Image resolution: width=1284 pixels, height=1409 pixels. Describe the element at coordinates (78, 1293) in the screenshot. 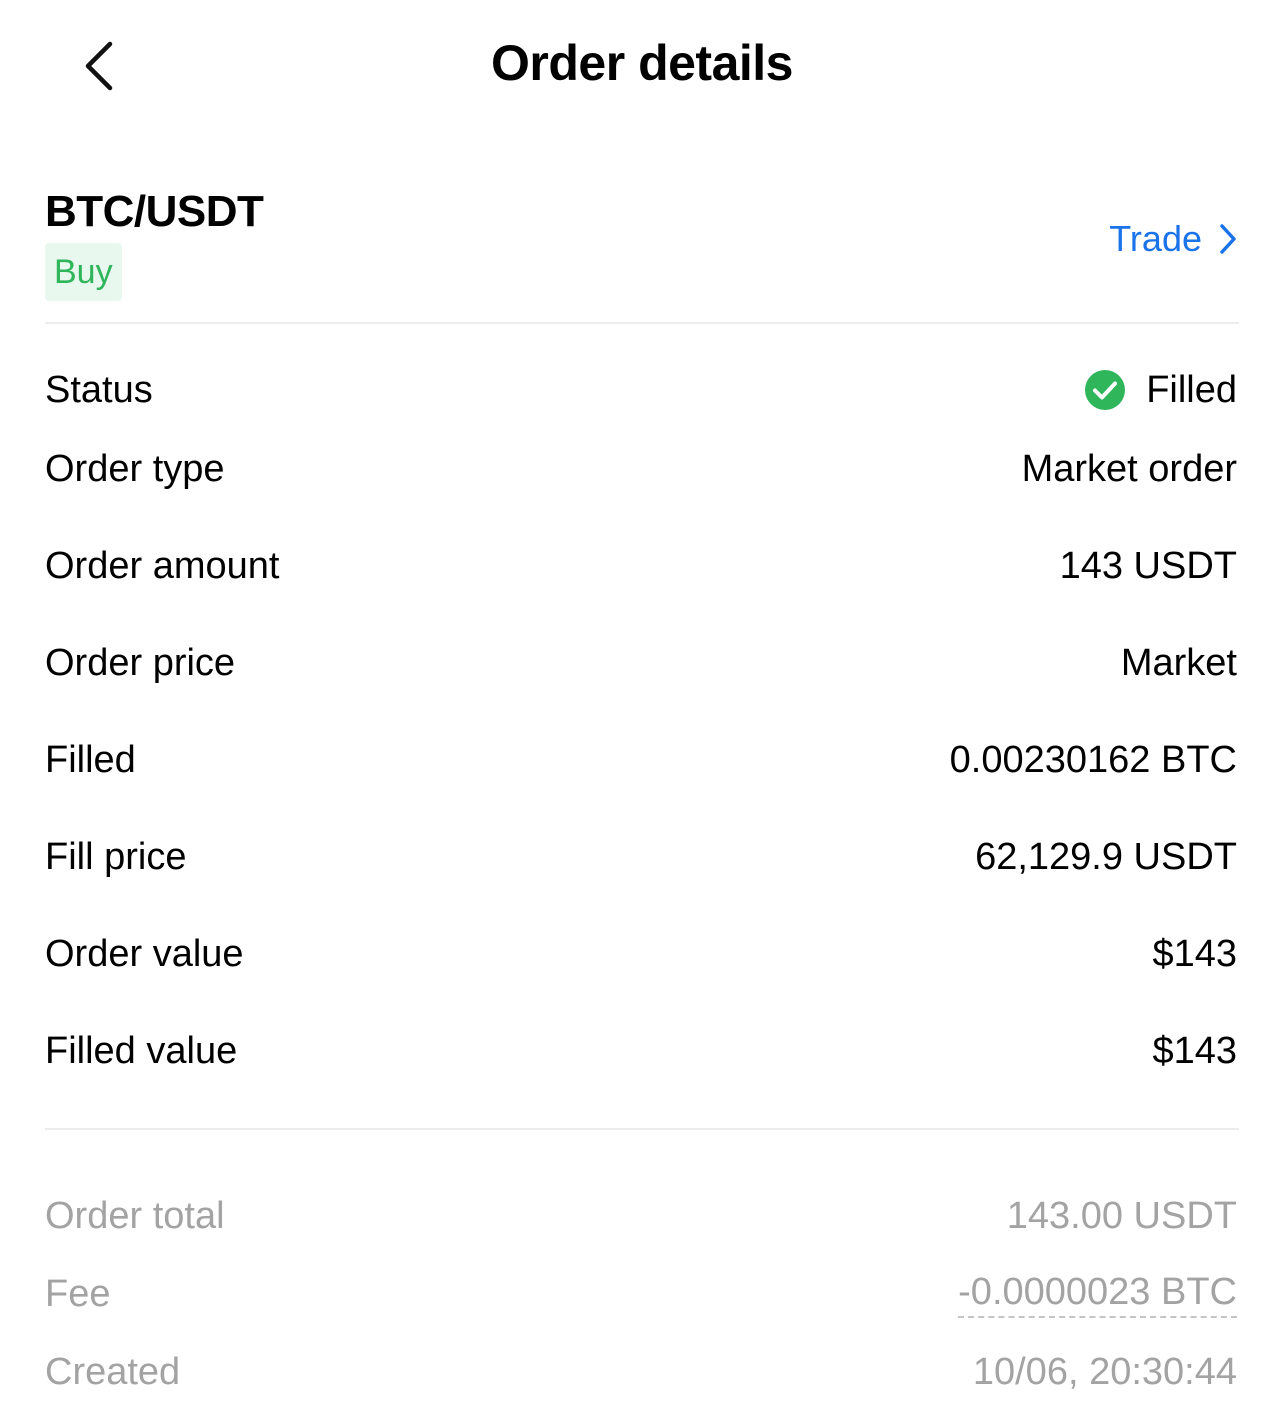

I see `summary-label: Fee` at that location.